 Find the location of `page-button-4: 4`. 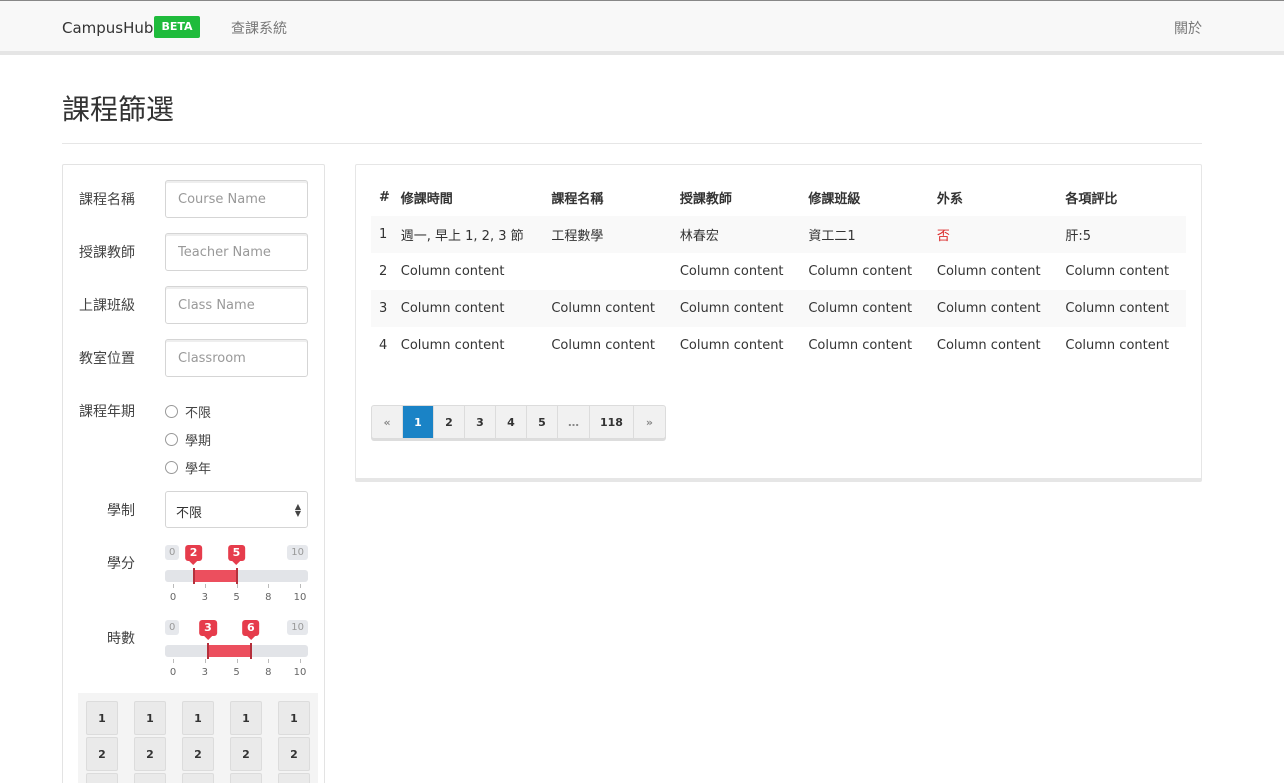

page-button-4: 4 is located at coordinates (511, 422).